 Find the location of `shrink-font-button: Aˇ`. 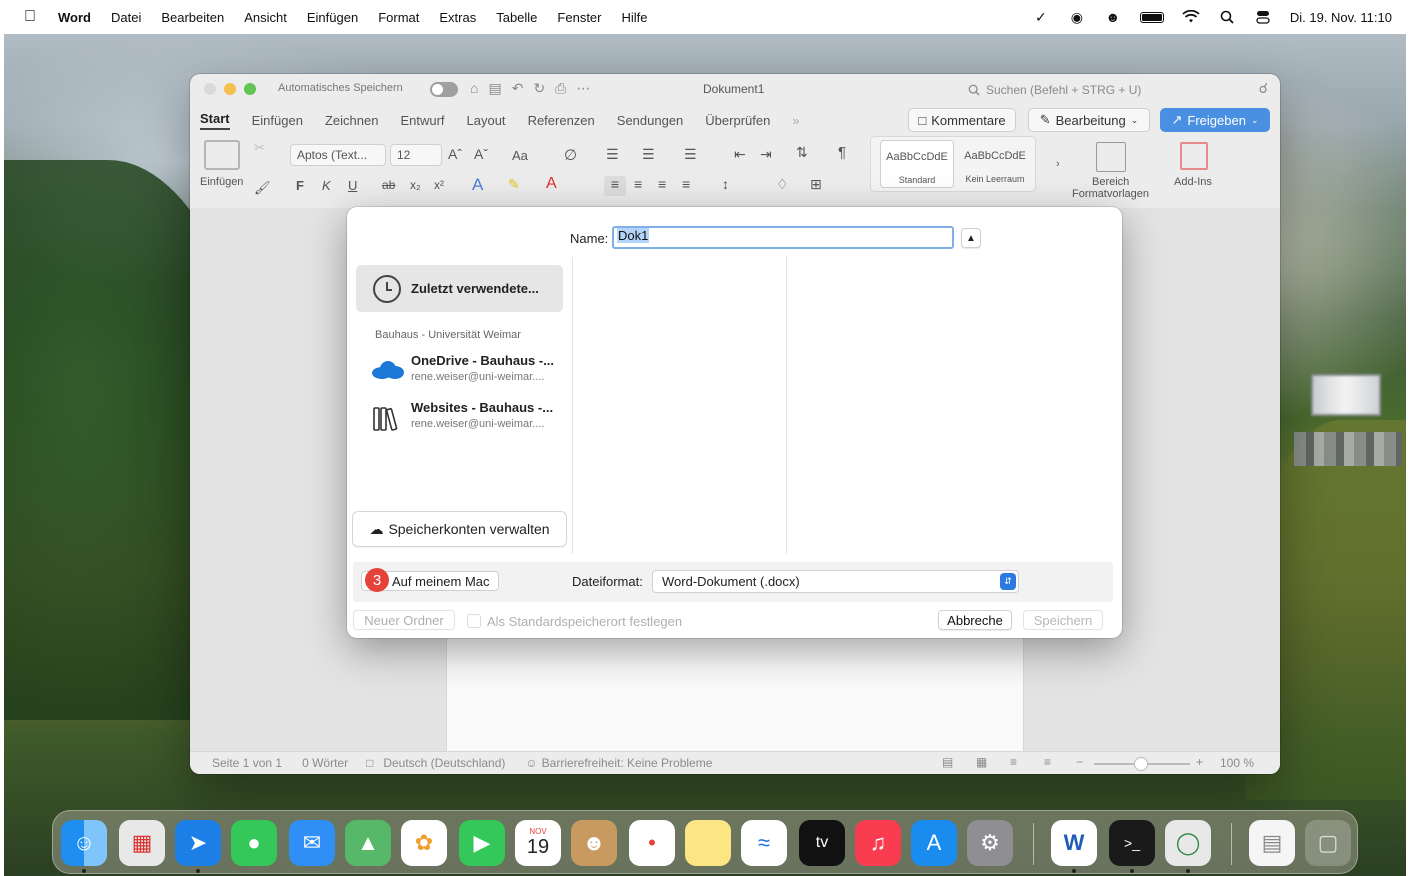

shrink-font-button: Aˇ is located at coordinates (481, 154).